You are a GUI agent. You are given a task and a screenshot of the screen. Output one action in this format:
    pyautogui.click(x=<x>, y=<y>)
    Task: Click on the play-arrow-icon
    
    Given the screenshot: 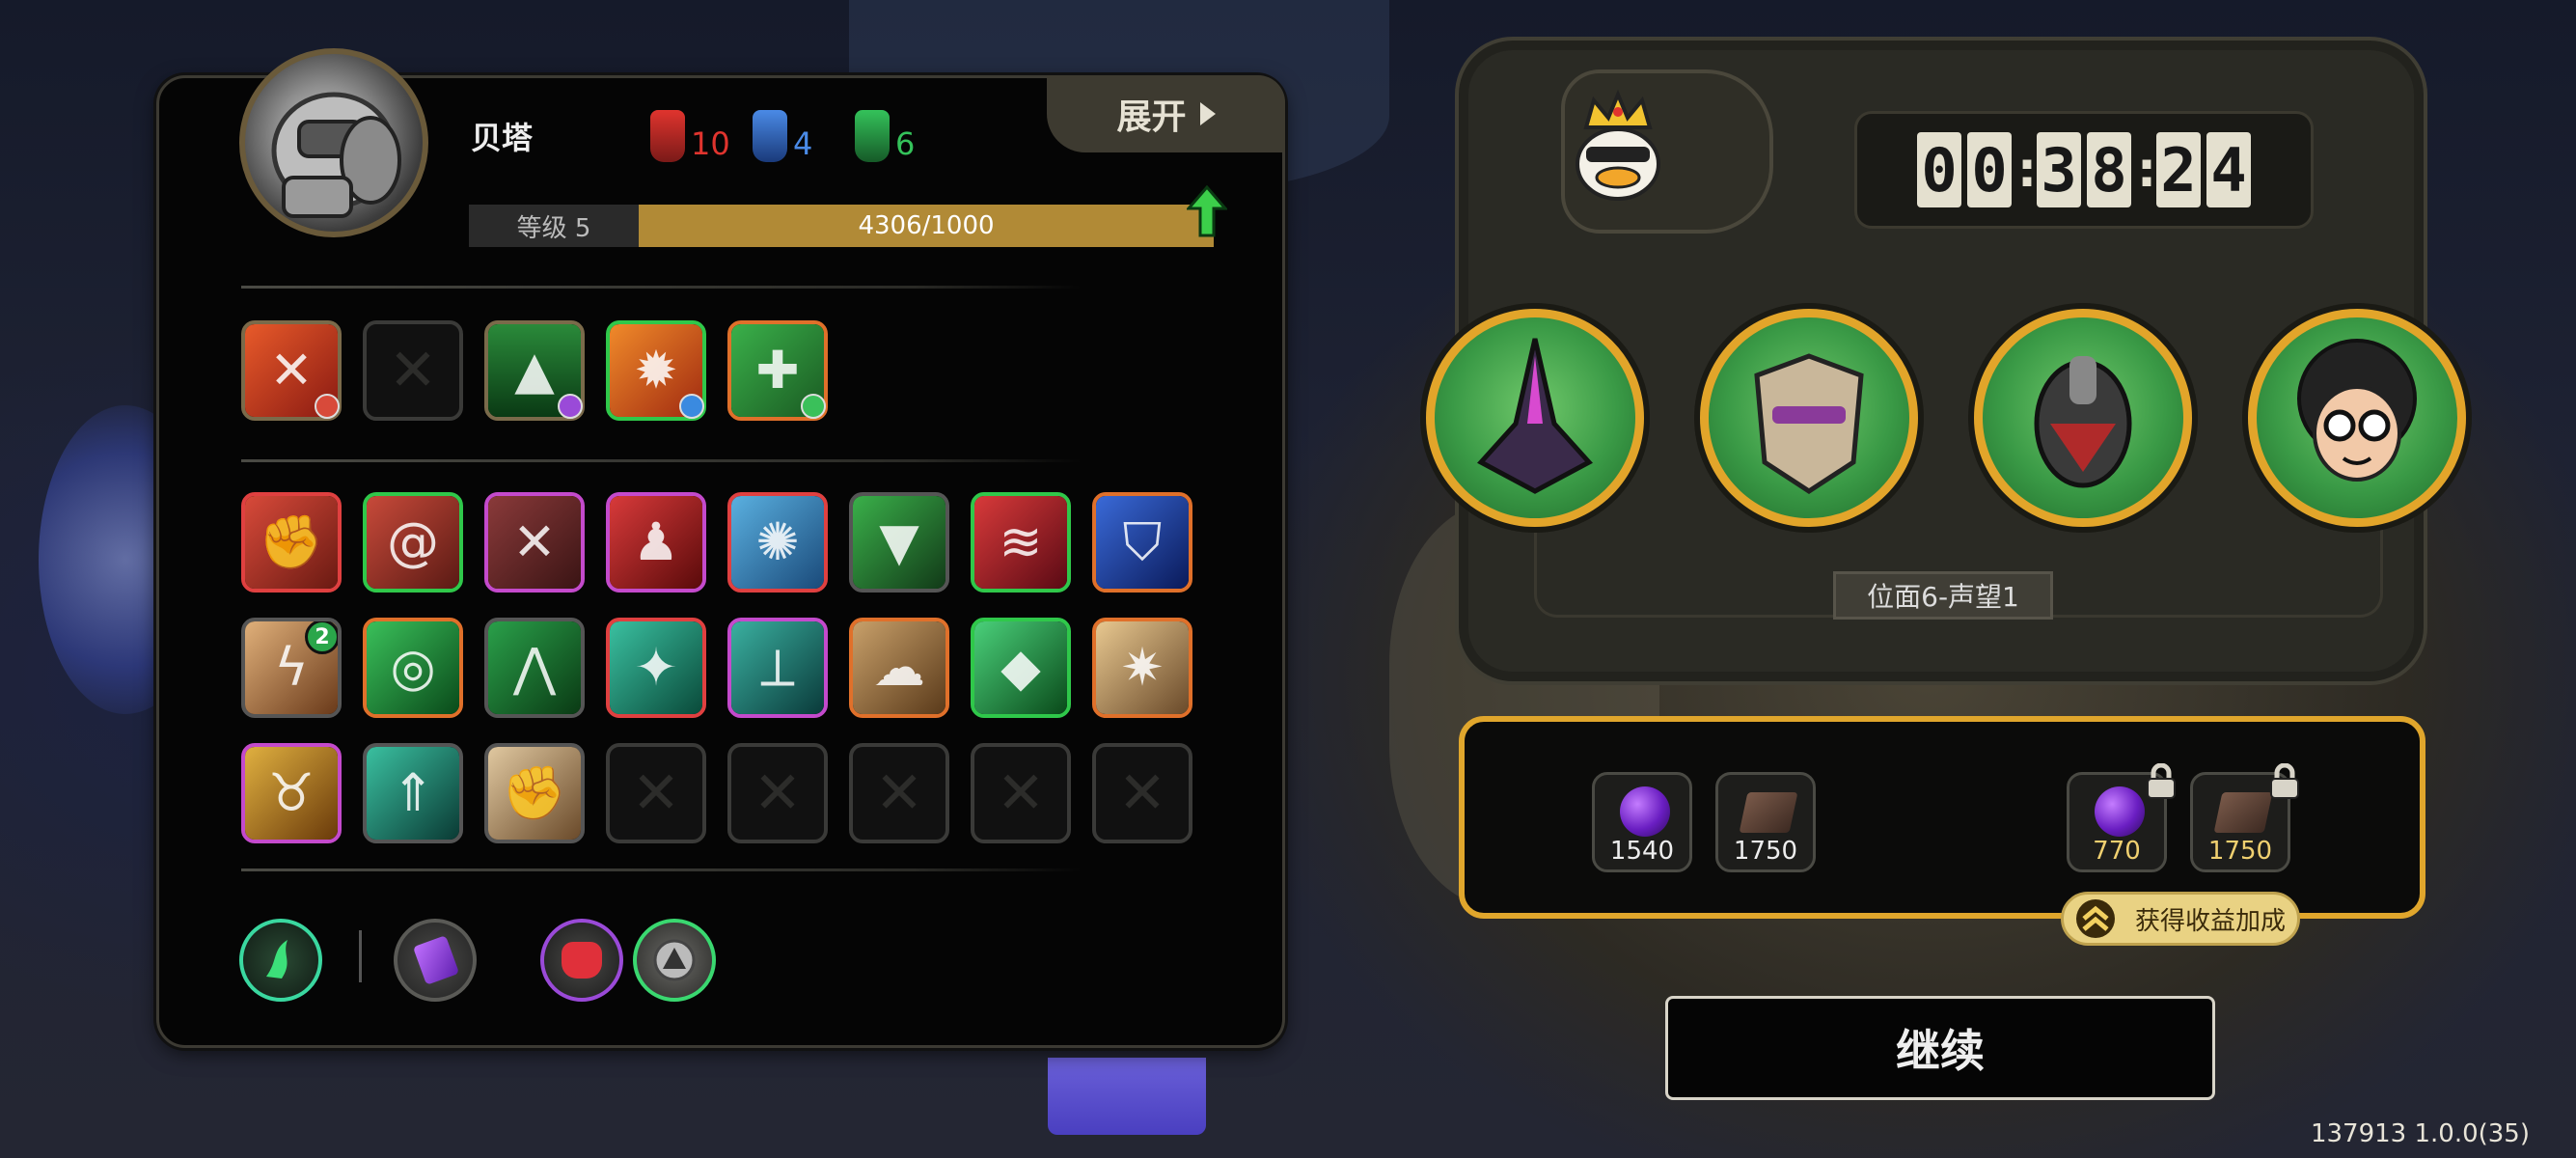 What is the action you would take?
    pyautogui.click(x=1207, y=113)
    